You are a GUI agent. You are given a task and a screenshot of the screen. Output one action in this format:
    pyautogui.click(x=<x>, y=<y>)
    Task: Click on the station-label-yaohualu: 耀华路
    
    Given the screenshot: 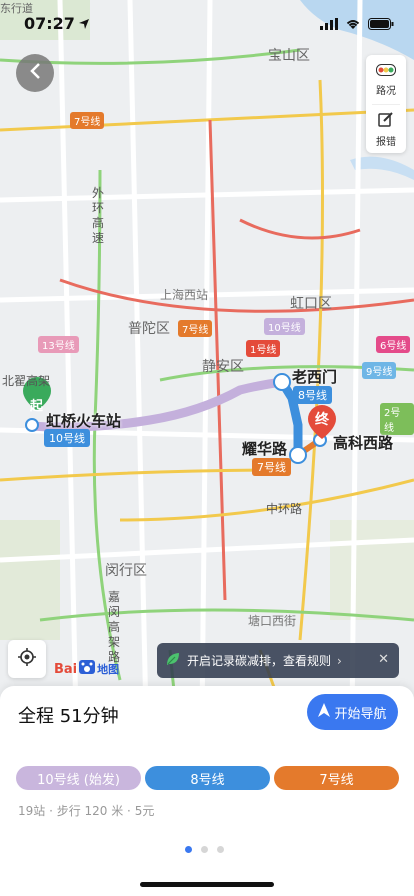 What is the action you would take?
    pyautogui.click(x=264, y=448)
    